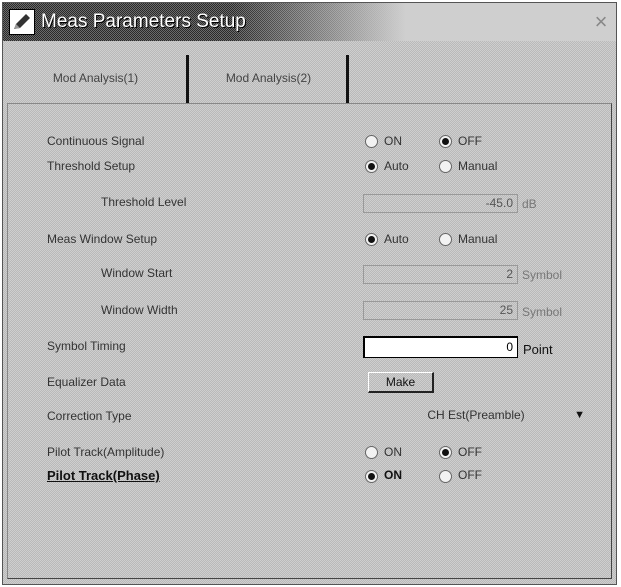  Describe the element at coordinates (137, 273) in the screenshot. I see `window-start-label: Window Start` at that location.